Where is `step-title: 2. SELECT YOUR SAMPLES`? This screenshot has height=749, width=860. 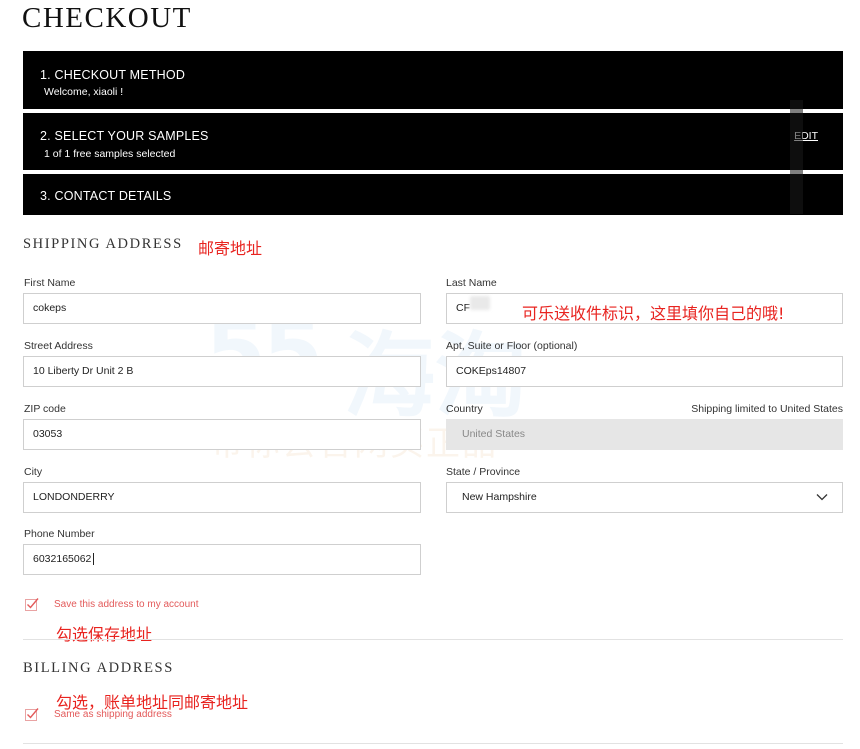
step-title: 2. SELECT YOUR SAMPLES is located at coordinates (124, 136).